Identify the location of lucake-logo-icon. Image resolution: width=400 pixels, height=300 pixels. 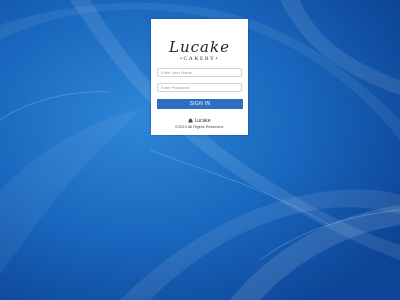
(190, 120).